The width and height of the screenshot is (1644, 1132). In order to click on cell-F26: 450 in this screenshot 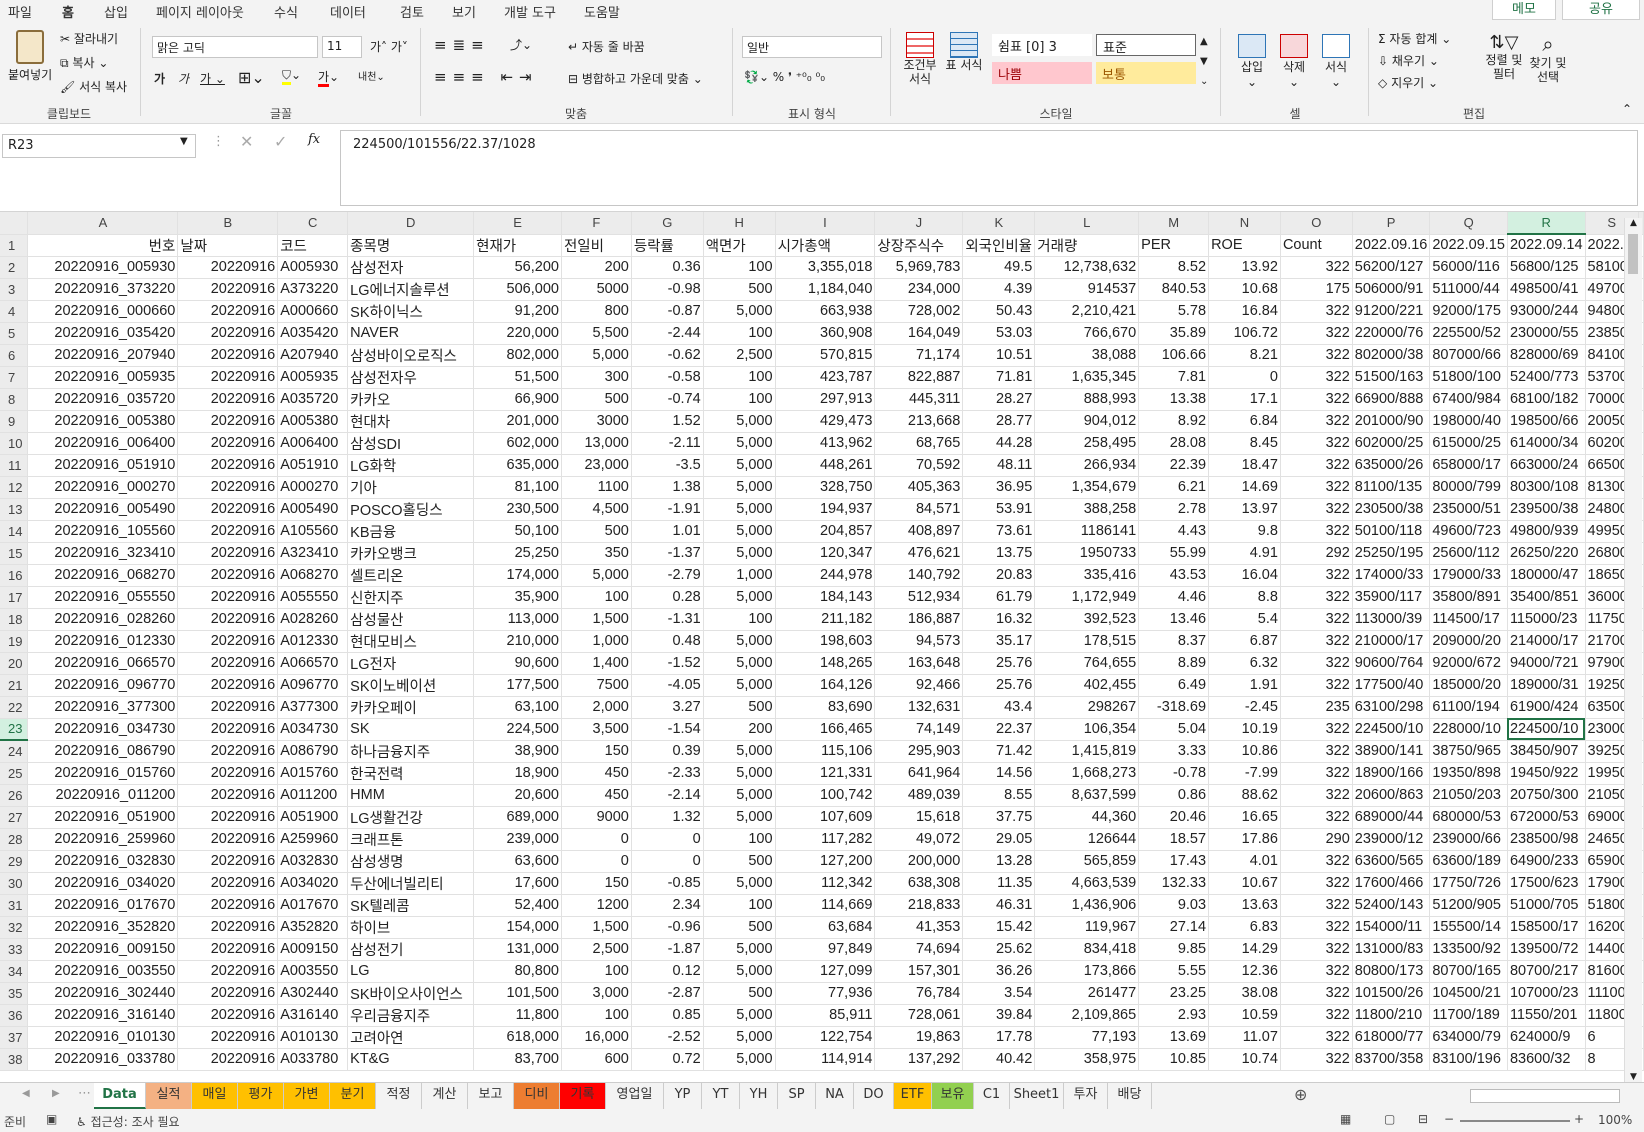, I will do `click(596, 795)`.